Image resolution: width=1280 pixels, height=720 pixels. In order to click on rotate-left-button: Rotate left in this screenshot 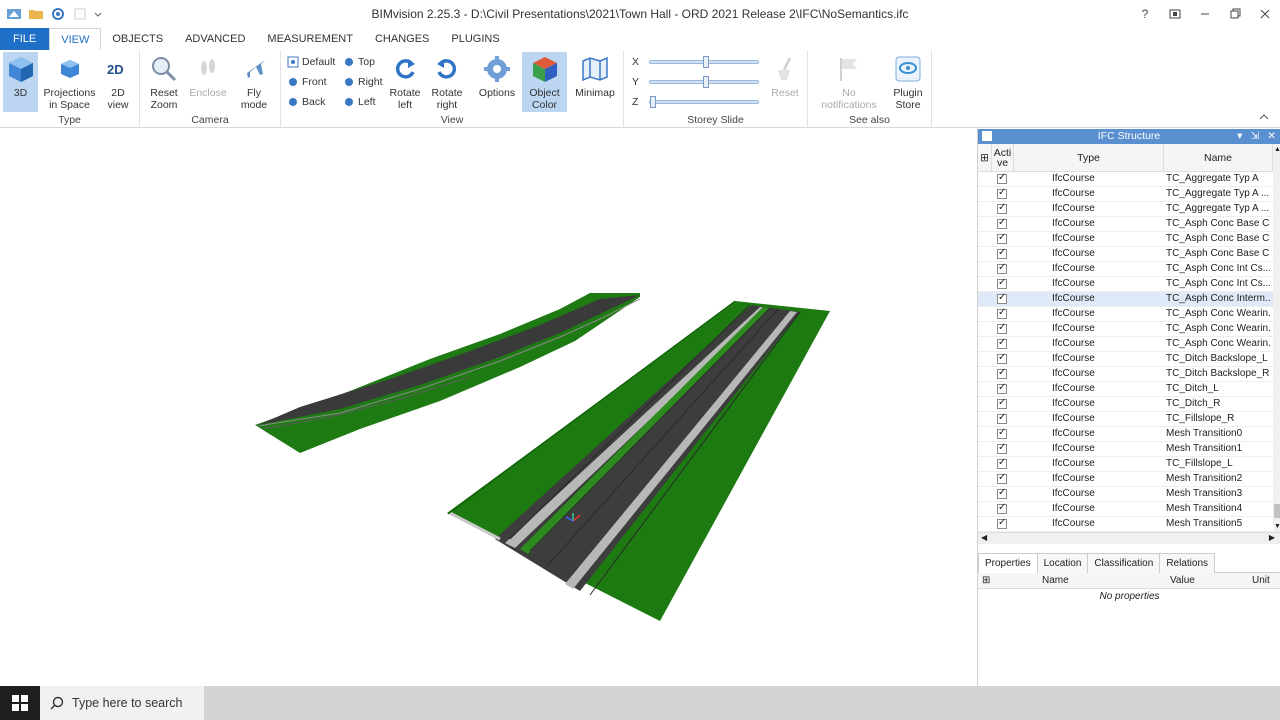, I will do `click(405, 81)`.